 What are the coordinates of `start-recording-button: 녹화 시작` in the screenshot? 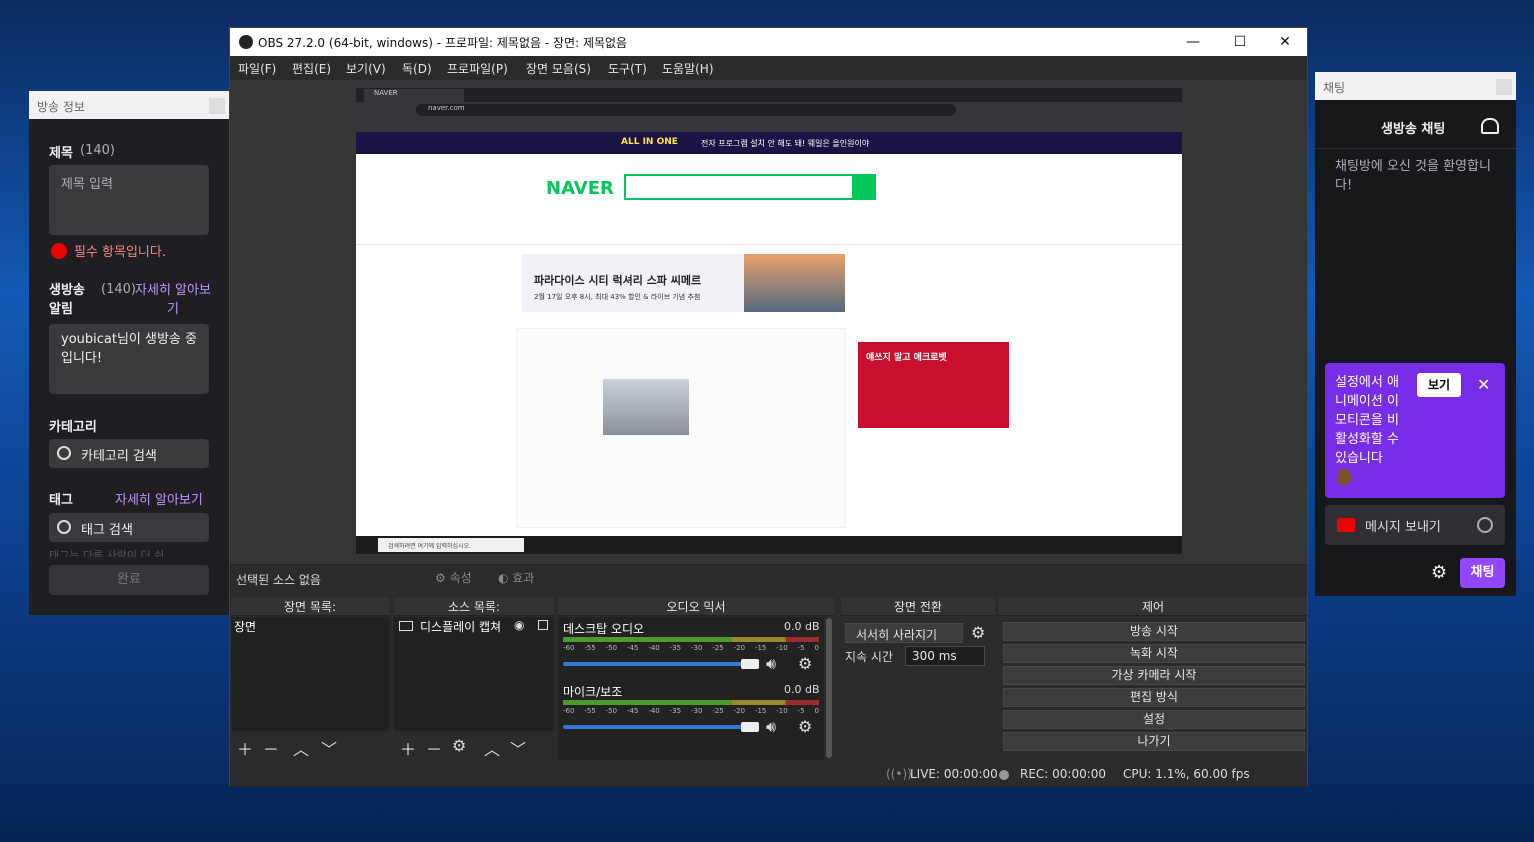 It's located at (1154, 653).